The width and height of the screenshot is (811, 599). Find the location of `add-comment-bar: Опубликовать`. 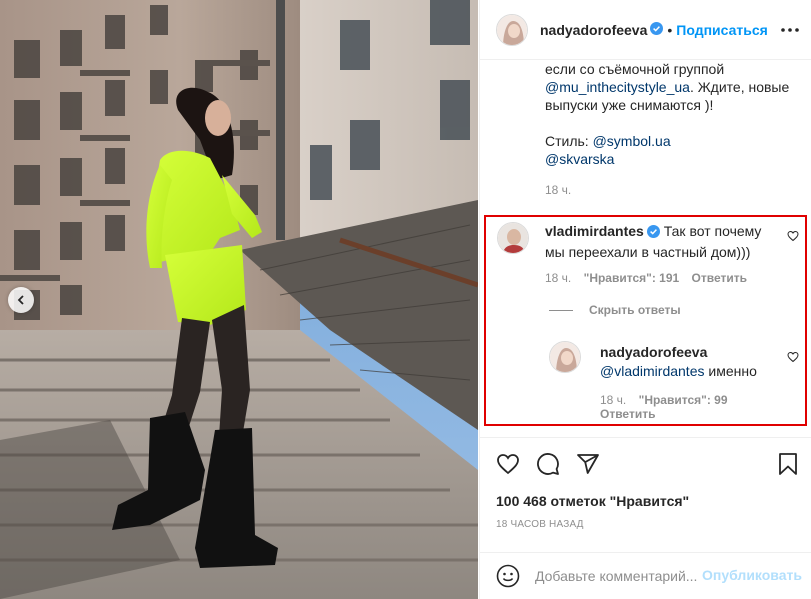

add-comment-bar: Опубликовать is located at coordinates (645, 575).